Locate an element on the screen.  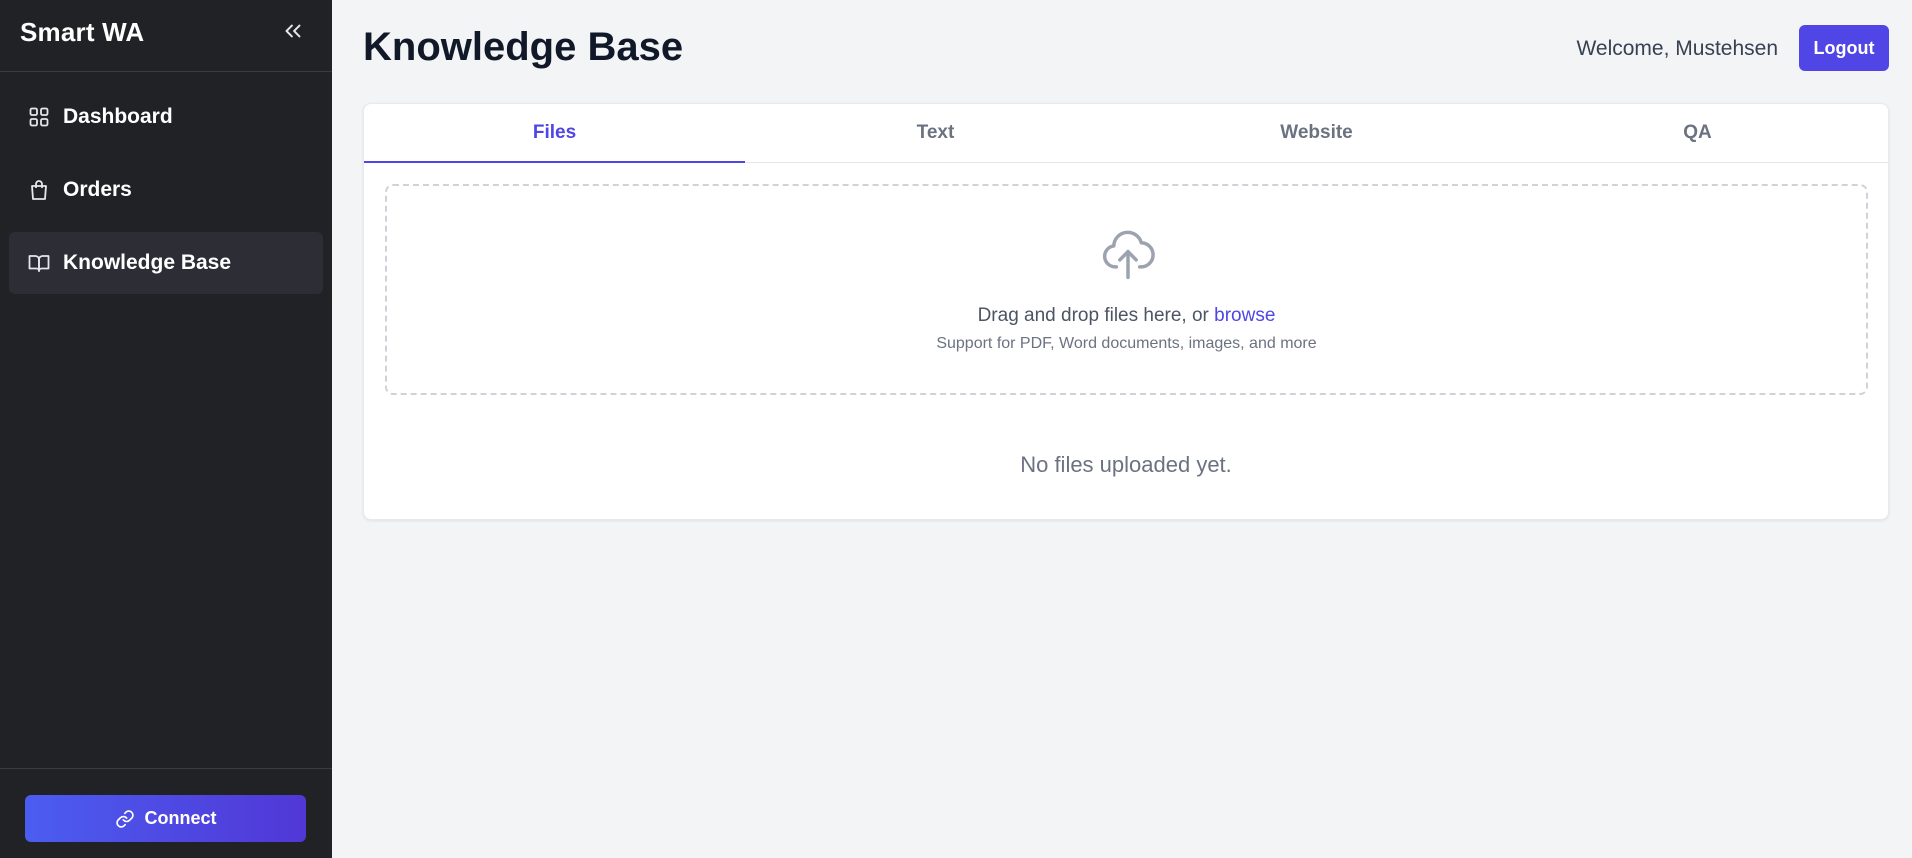
sidebar-footer: Connect is located at coordinates (166, 813).